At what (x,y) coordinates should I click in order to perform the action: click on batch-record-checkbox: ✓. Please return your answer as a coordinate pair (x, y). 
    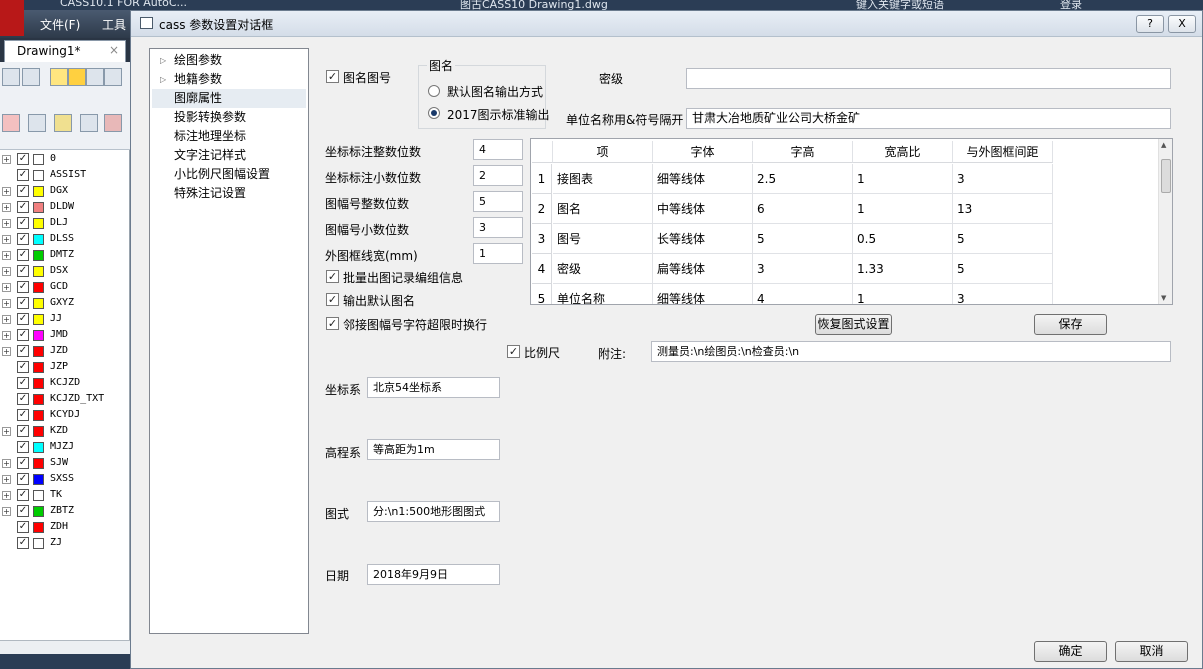
    Looking at the image, I should click on (332, 276).